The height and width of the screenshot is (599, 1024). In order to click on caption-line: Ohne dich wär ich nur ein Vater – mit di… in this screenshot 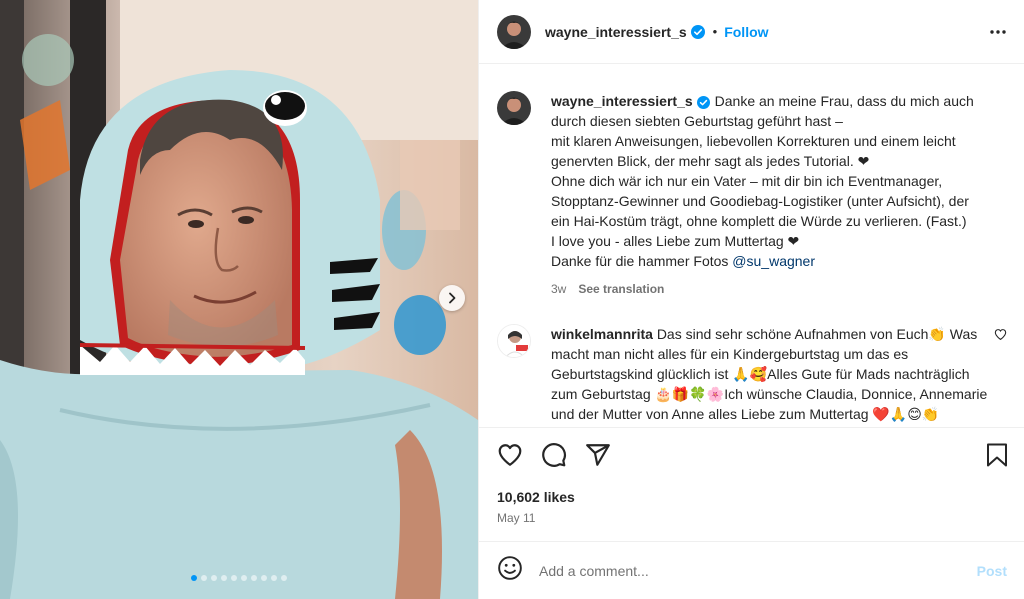, I will do `click(760, 201)`.